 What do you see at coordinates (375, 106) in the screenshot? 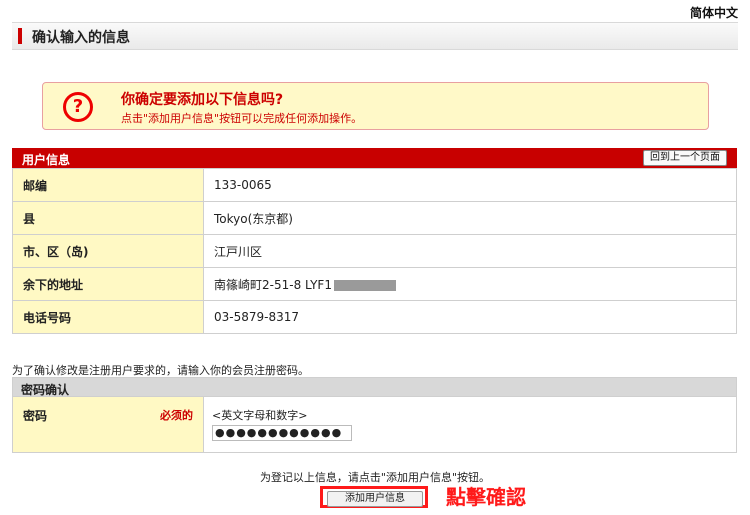
I see `confirm-alert: ? 你确定要添加以下信息吗? 点击"添加用户信息"按钮可以完成任何添加操作。` at bounding box center [375, 106].